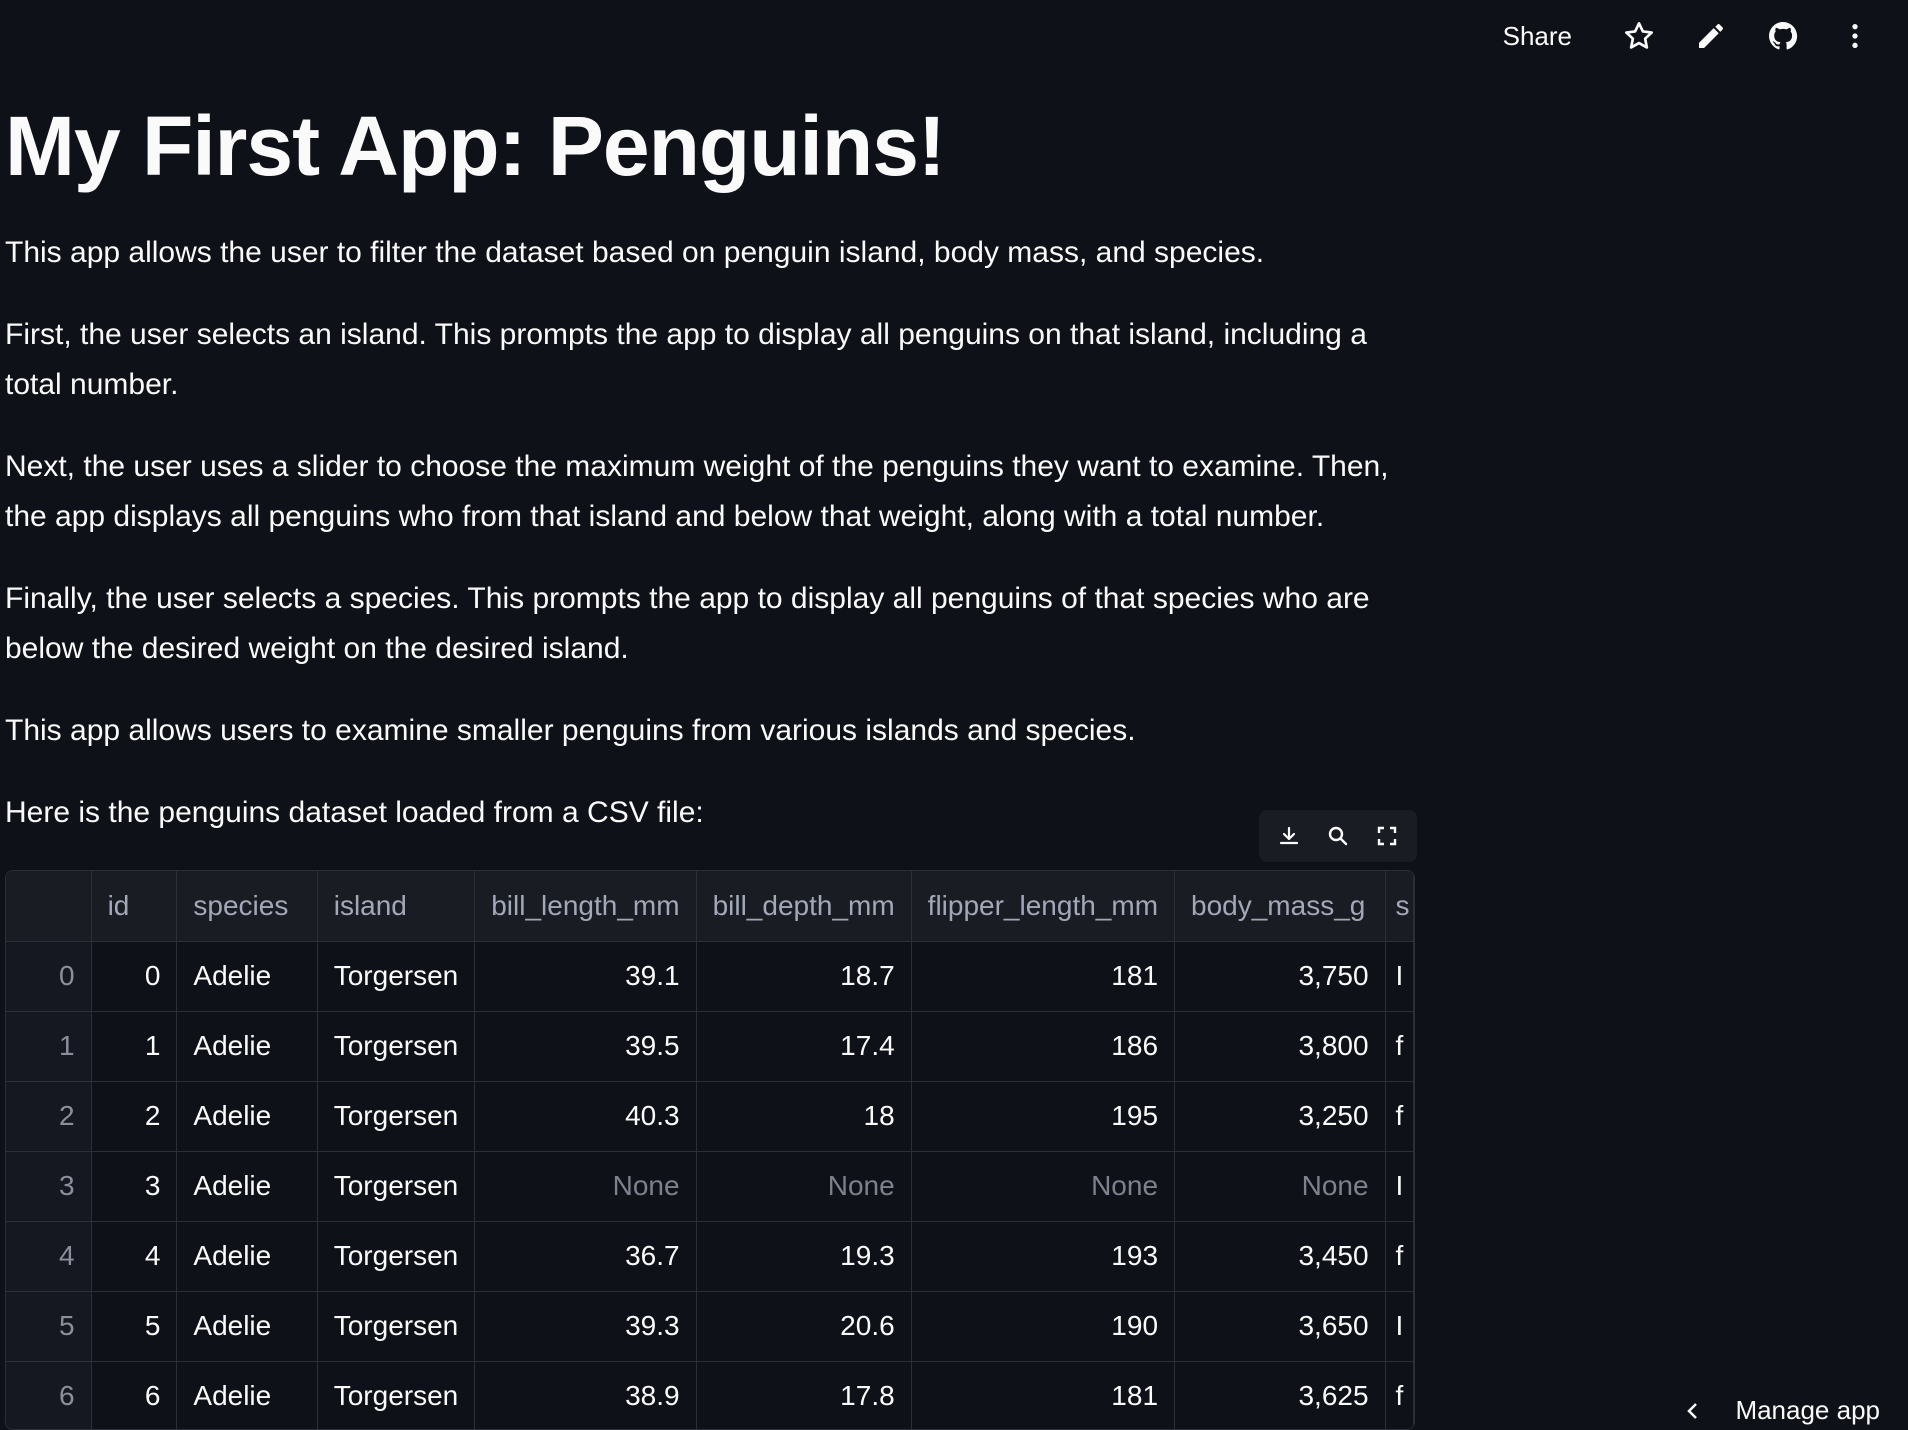  What do you see at coordinates (1042, 1116) in the screenshot?
I see `cell-flipper-length: 195` at bounding box center [1042, 1116].